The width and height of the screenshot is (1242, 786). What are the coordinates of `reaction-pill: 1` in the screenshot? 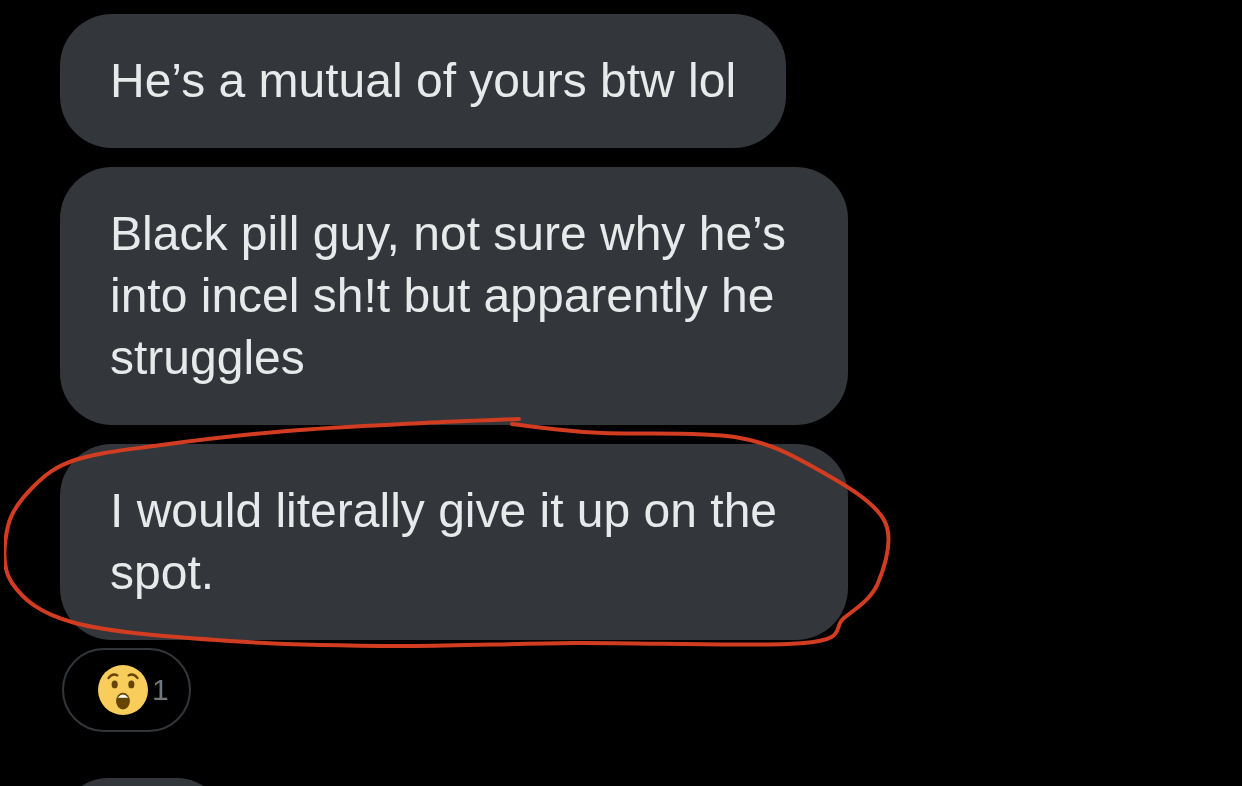 It's located at (126, 690).